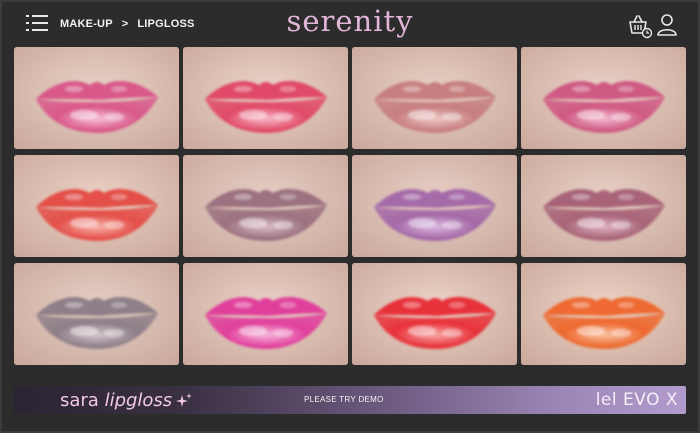  I want to click on brand-tag: lel EVO X, so click(636, 400).